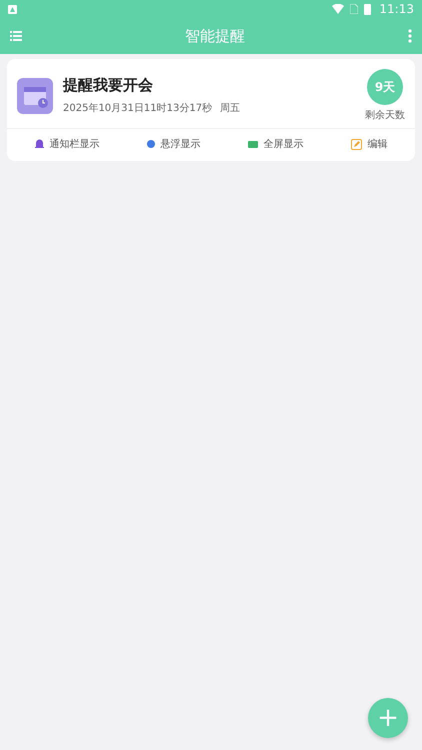 This screenshot has height=750, width=422. I want to click on calendar-icon, so click(35, 96).